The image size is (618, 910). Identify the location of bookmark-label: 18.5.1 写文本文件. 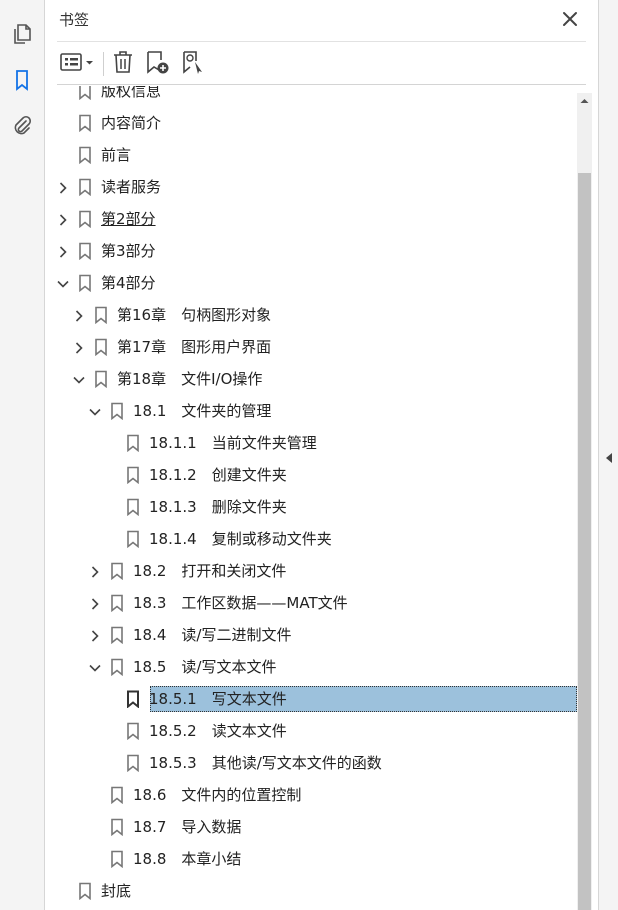
(218, 699).